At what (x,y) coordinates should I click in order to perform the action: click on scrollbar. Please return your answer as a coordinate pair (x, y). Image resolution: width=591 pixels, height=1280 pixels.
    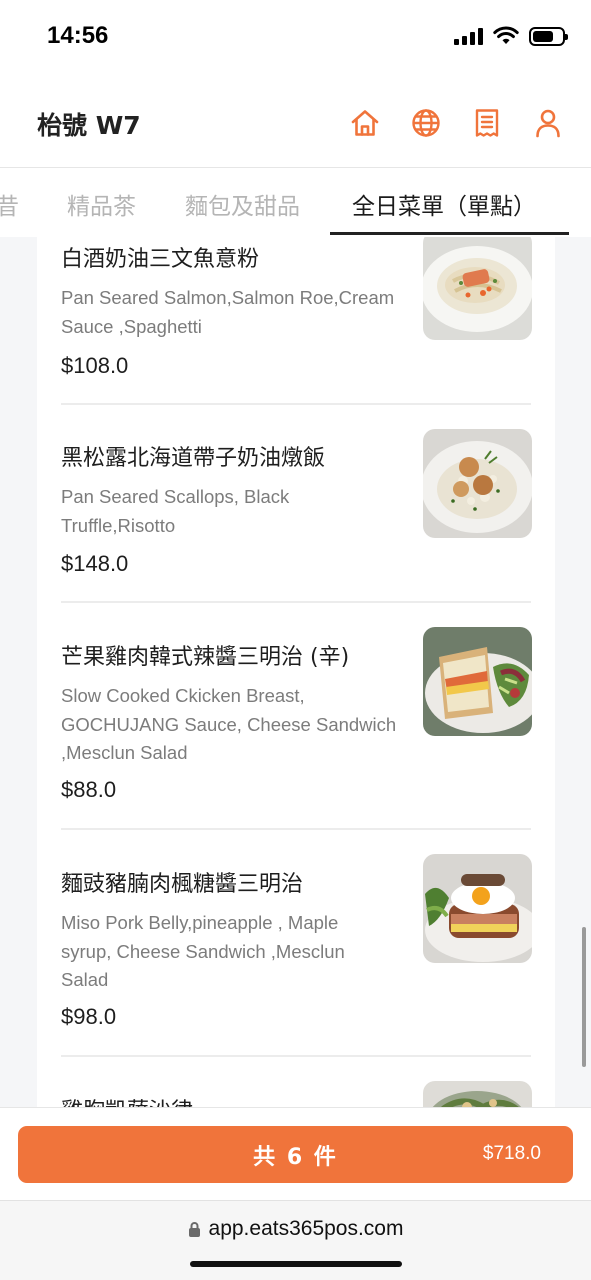
    Looking at the image, I should click on (584, 997).